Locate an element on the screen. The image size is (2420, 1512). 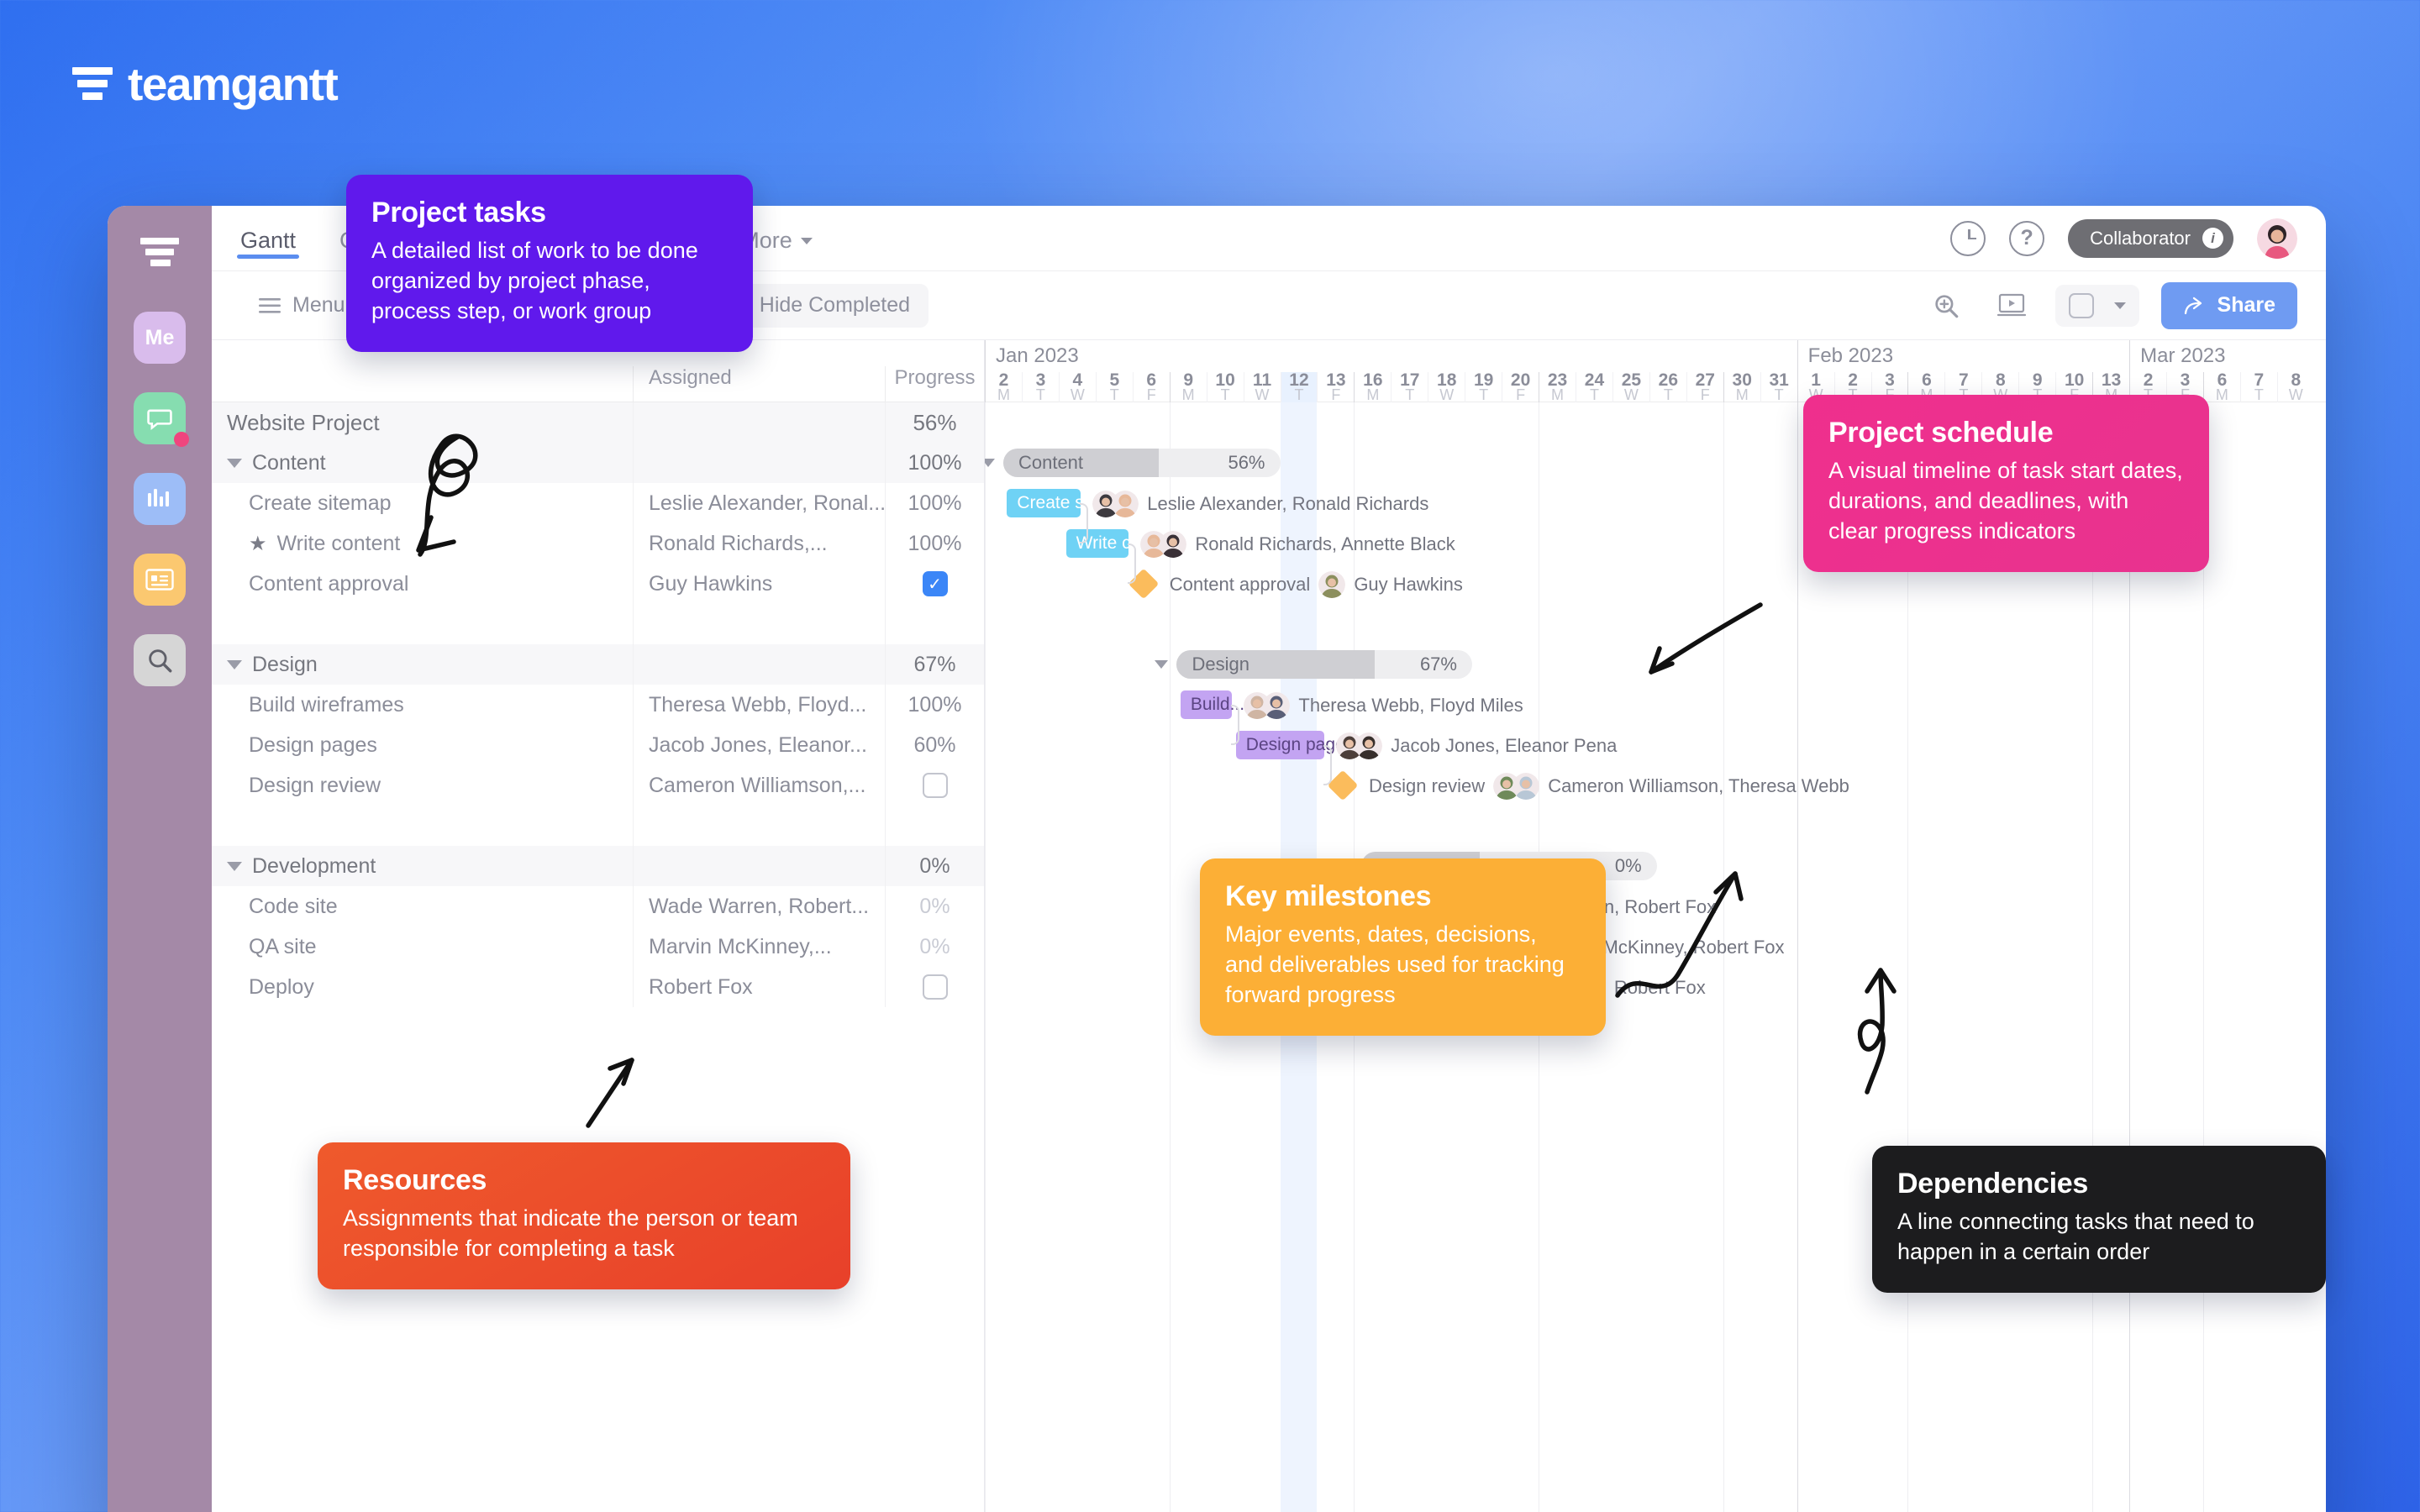
gantt-gridline is located at coordinates (2204, 957).